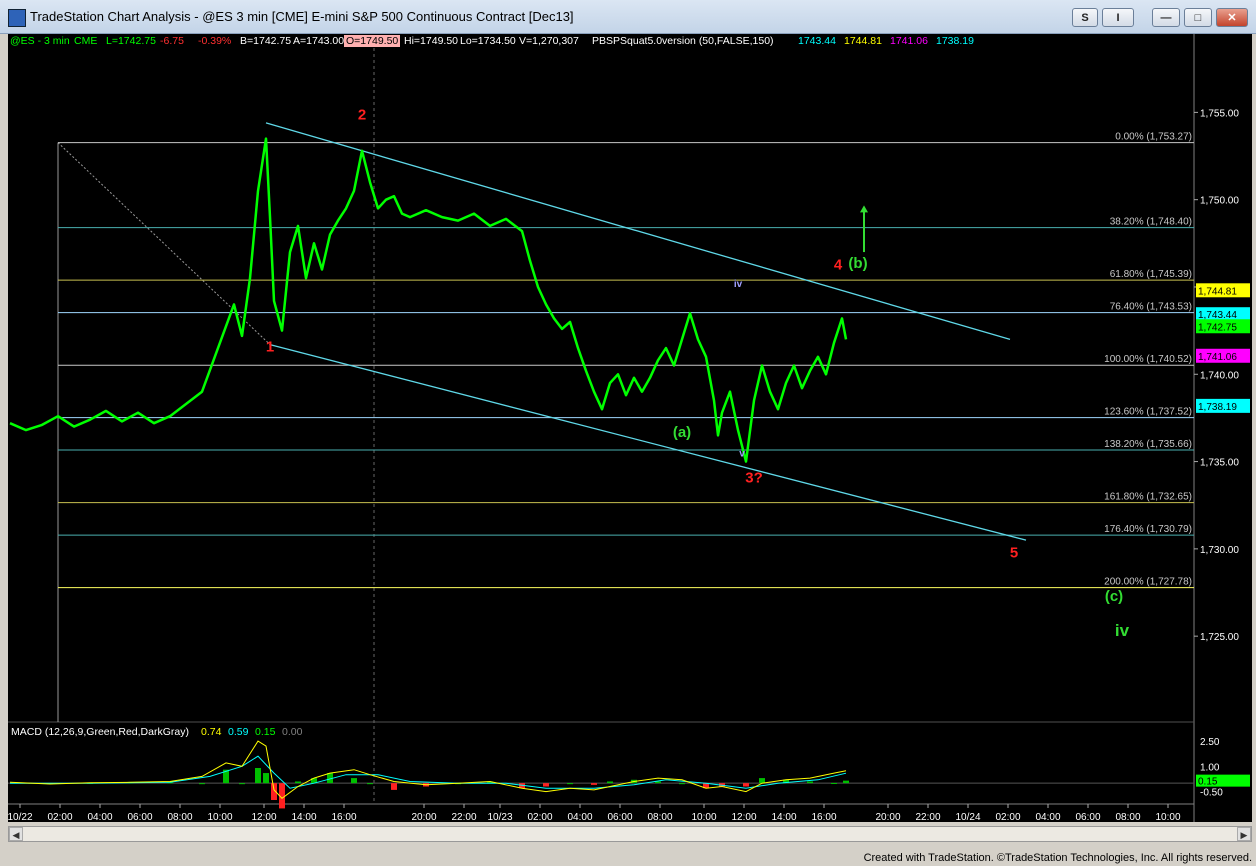 The image size is (1256, 866). I want to click on fib-level-label: 176.40% (1,730.79), so click(1148, 529).